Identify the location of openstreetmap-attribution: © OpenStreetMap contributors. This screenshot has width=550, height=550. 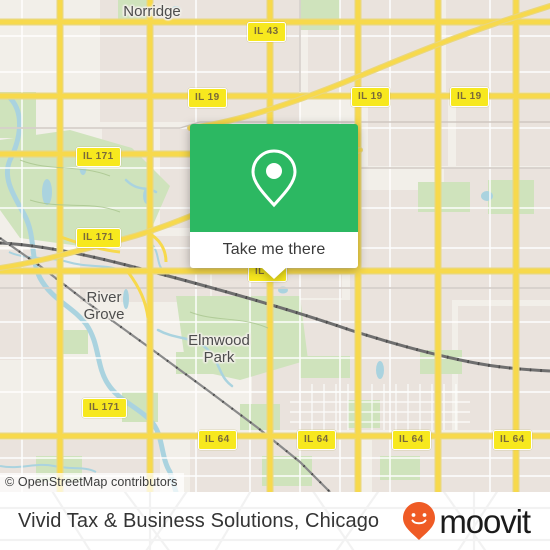
(92, 482).